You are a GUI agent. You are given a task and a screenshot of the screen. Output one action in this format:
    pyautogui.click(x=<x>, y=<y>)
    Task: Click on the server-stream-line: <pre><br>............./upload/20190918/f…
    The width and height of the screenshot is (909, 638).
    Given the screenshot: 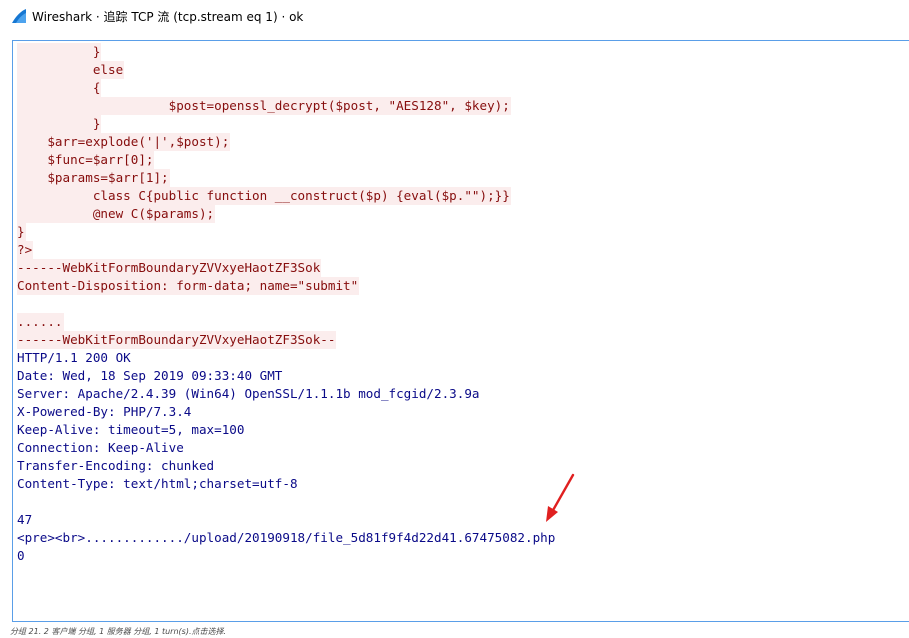 What is the action you would take?
    pyautogui.click(x=286, y=538)
    